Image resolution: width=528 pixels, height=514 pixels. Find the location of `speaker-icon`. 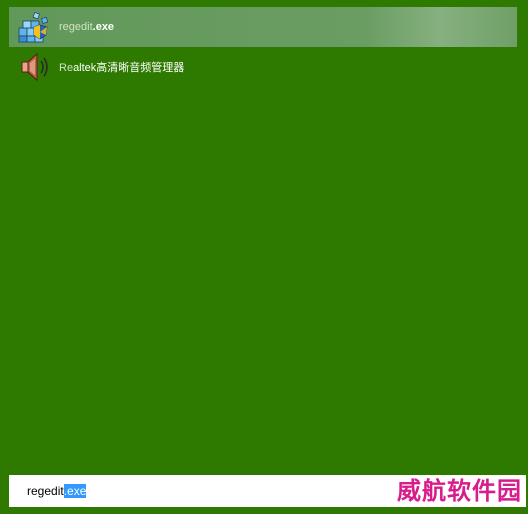

speaker-icon is located at coordinates (33, 67).